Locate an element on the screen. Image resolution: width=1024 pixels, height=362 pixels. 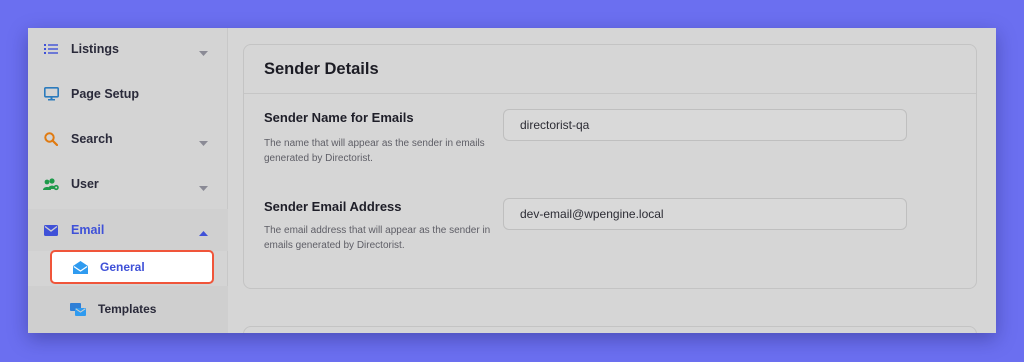
card-title: Sender Details is located at coordinates (610, 69).